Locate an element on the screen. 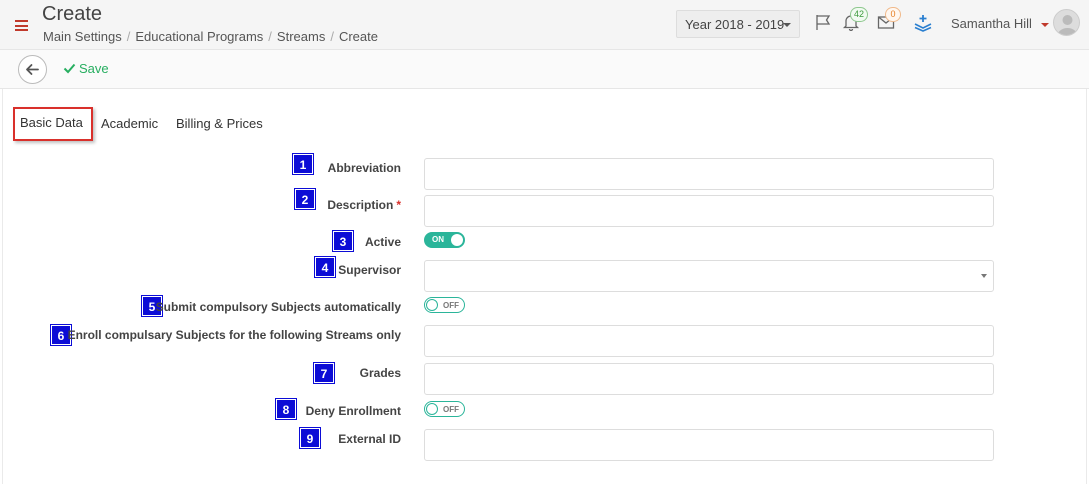 The image size is (1089, 484). external-id-input is located at coordinates (709, 445).